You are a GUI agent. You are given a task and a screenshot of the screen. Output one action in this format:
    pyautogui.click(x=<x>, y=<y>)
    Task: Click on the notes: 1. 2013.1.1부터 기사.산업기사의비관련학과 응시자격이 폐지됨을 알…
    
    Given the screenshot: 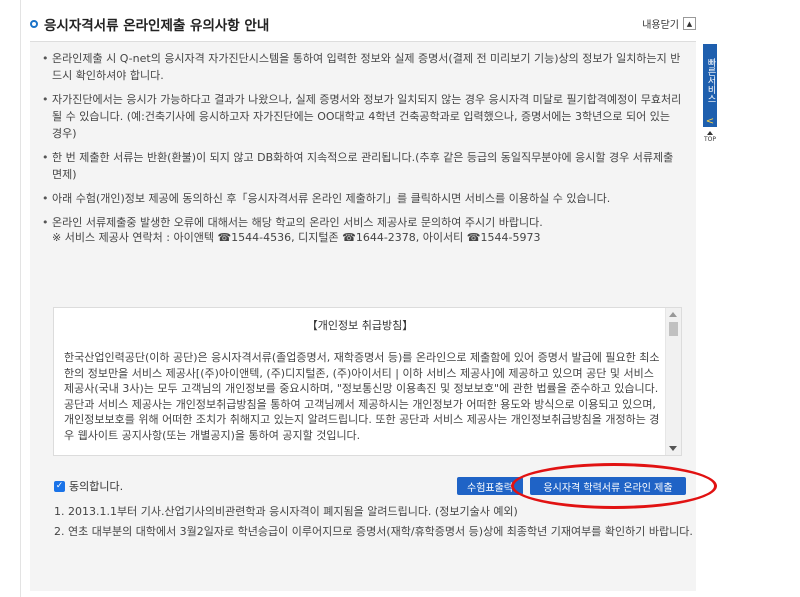 What is the action you would take?
    pyautogui.click(x=374, y=522)
    